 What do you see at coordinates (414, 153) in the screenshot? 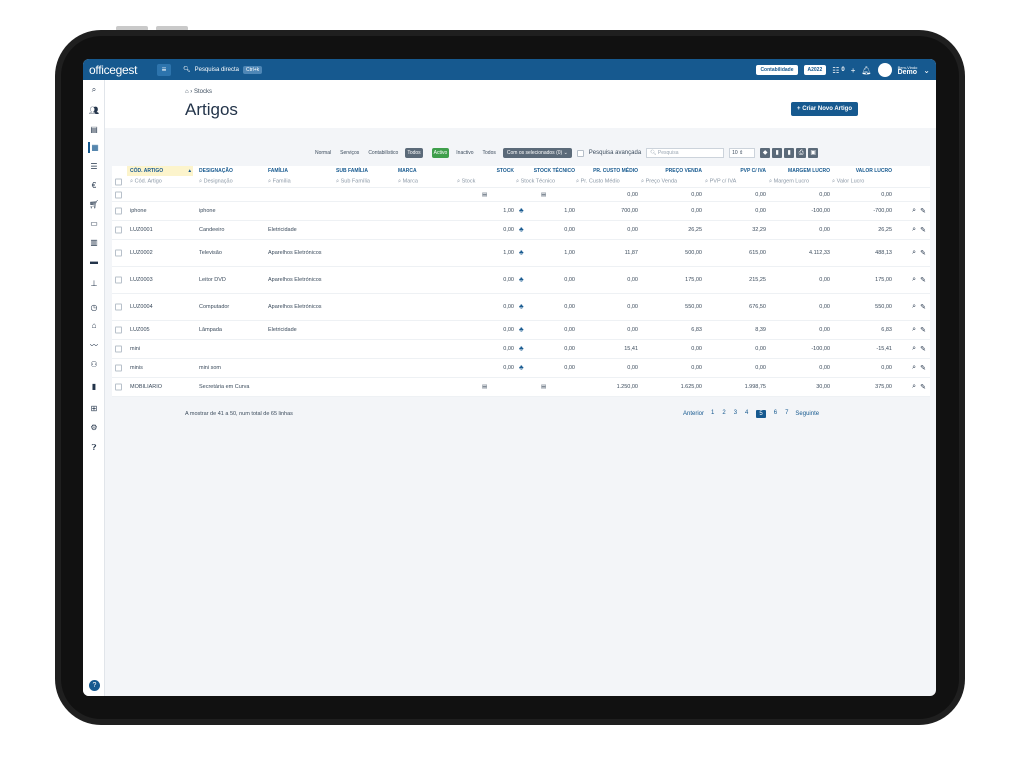
I see `filter-todos-type: Todos` at bounding box center [414, 153].